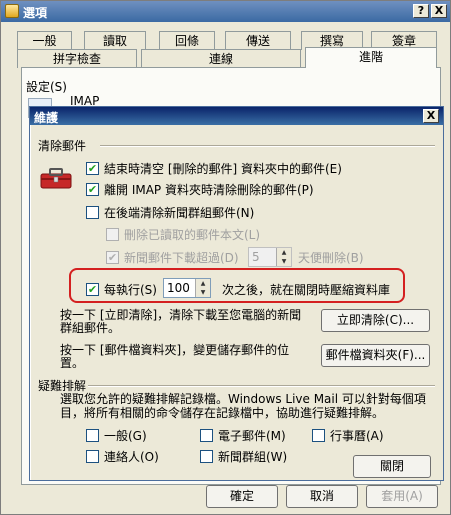 Image resolution: width=451 pixels, height=515 pixels. Describe the element at coordinates (112, 257) in the screenshot. I see `news-delete-checkbox: ✔` at that location.